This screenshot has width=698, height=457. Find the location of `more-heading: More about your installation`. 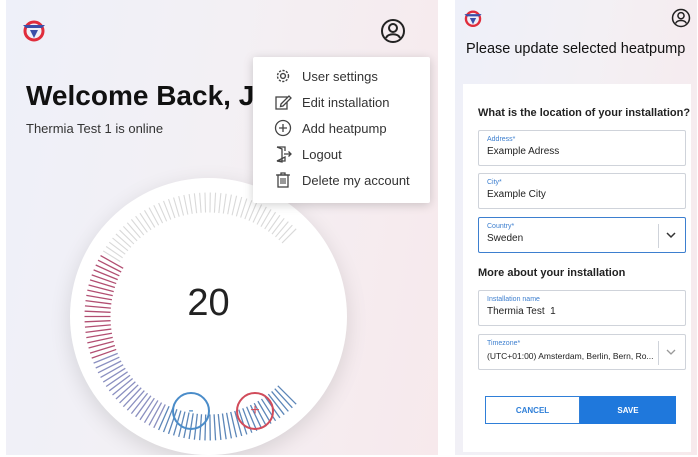

more-heading: More about your installation is located at coordinates (552, 273).